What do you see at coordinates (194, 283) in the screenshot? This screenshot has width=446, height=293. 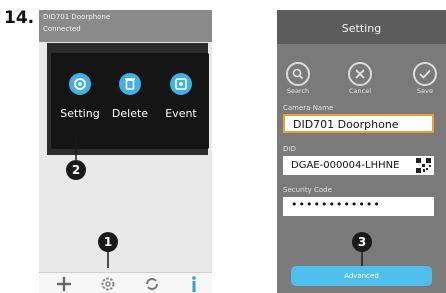 I see `info-icon` at bounding box center [194, 283].